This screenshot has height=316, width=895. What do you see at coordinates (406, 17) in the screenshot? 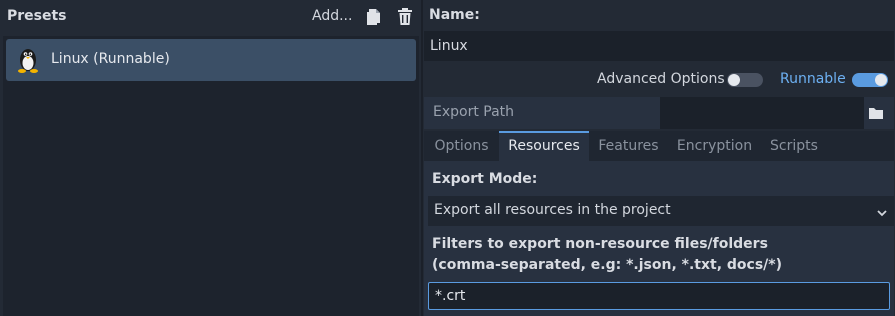
I see `trash-icon` at bounding box center [406, 17].